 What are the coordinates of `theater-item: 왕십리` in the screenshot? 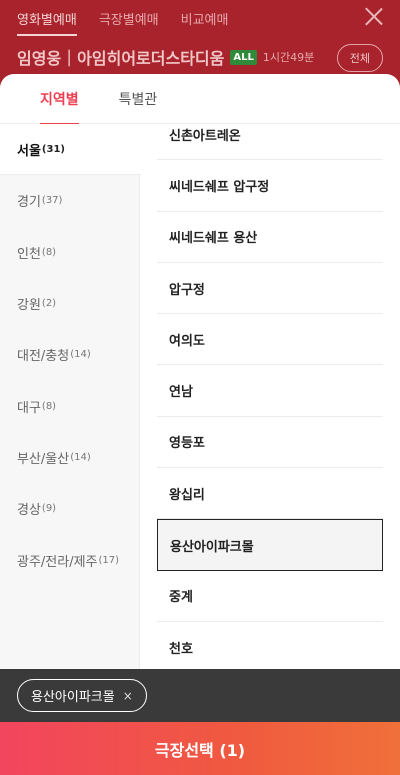 It's located at (270, 494).